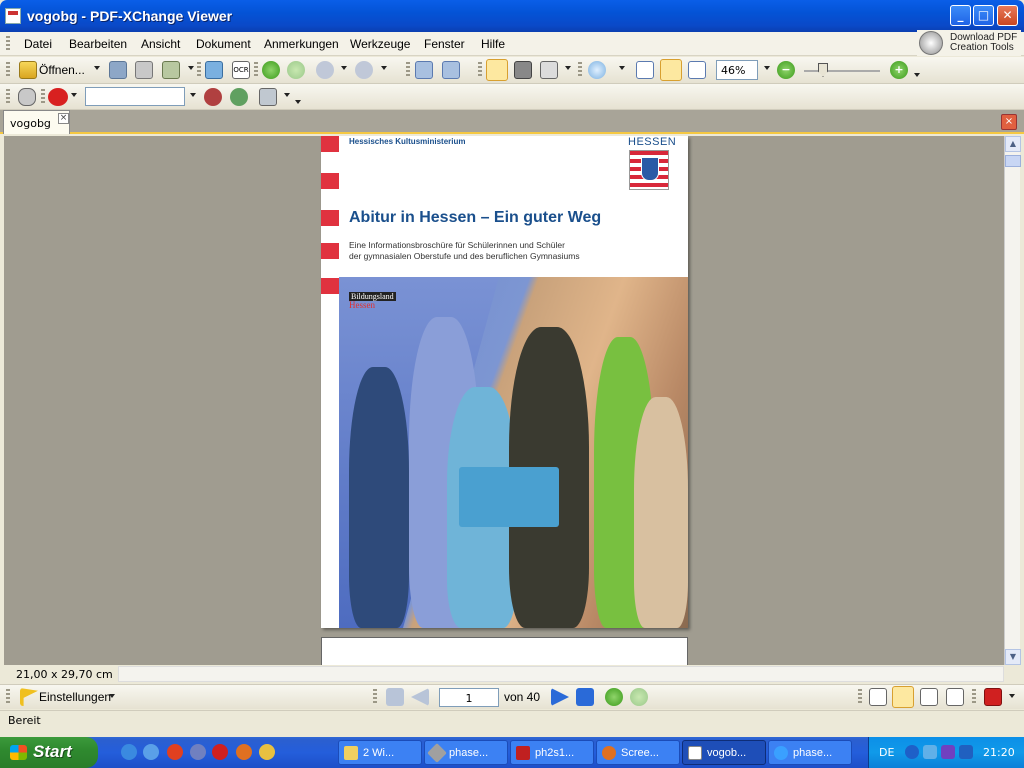 Image resolution: width=1024 pixels, height=768 pixels. I want to click on menu-hilfe: Hilfe, so click(493, 44).